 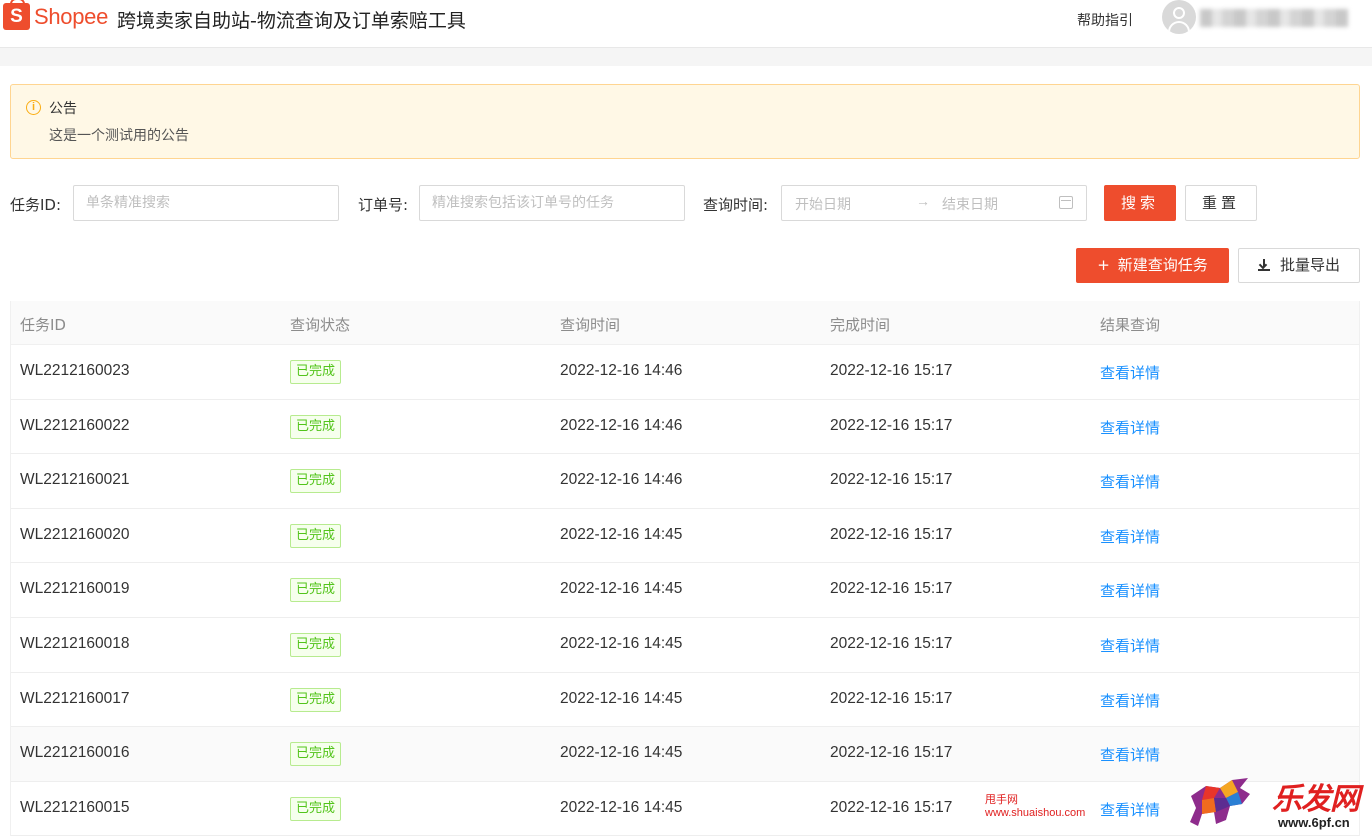 I want to click on column-header-query-time: 查询时间, so click(x=590, y=325).